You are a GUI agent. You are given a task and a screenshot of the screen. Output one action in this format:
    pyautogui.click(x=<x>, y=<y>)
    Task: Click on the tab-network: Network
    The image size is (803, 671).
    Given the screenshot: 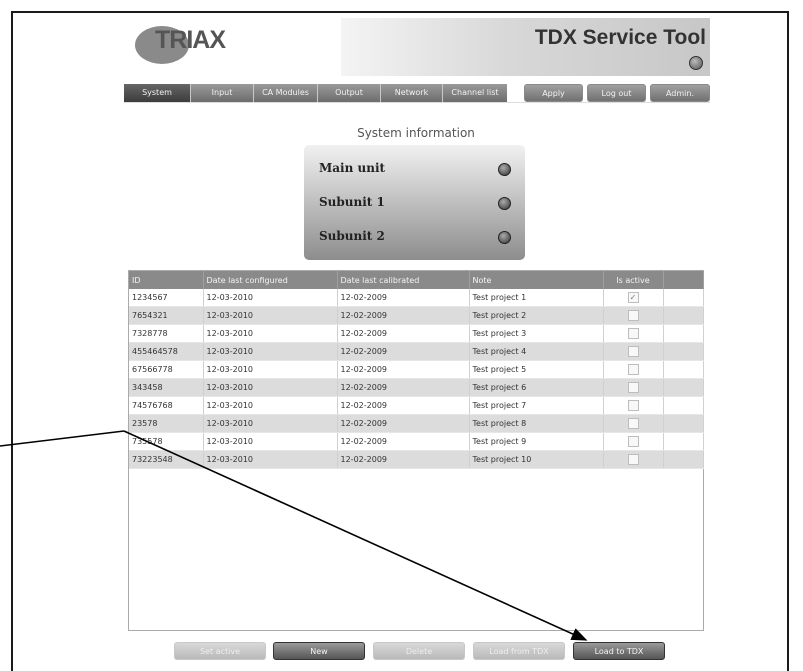 What is the action you would take?
    pyautogui.click(x=412, y=93)
    